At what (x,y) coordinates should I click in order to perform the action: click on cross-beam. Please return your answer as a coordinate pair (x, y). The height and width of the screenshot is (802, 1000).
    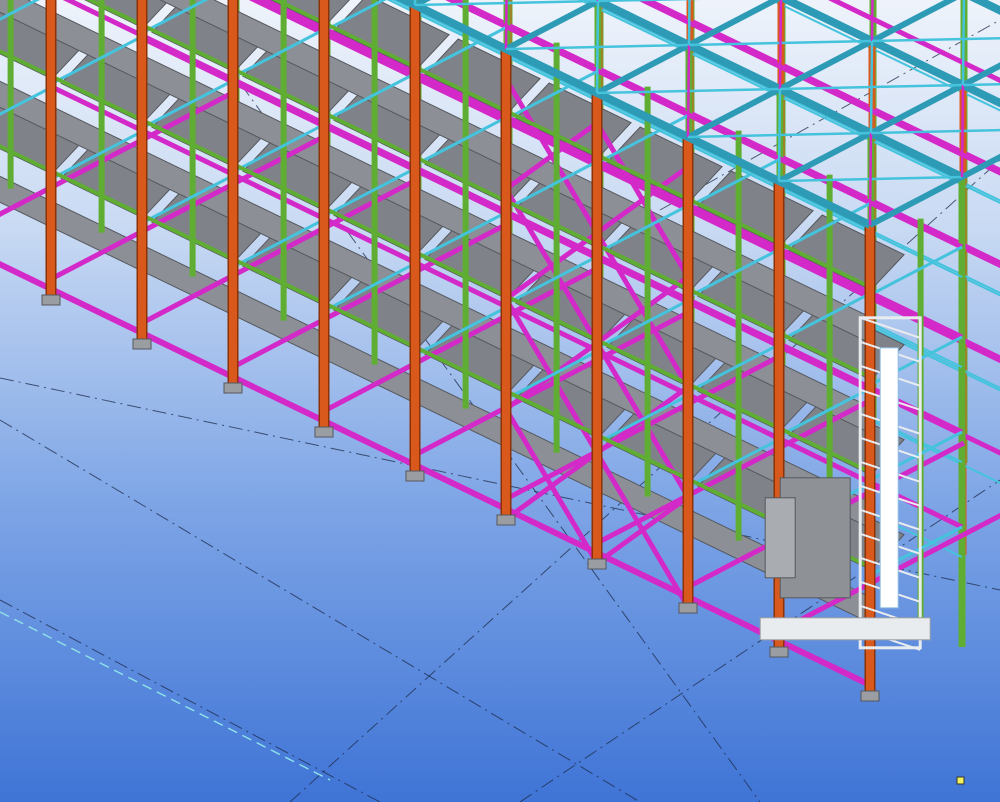
    Looking at the image, I should click on (980, 525).